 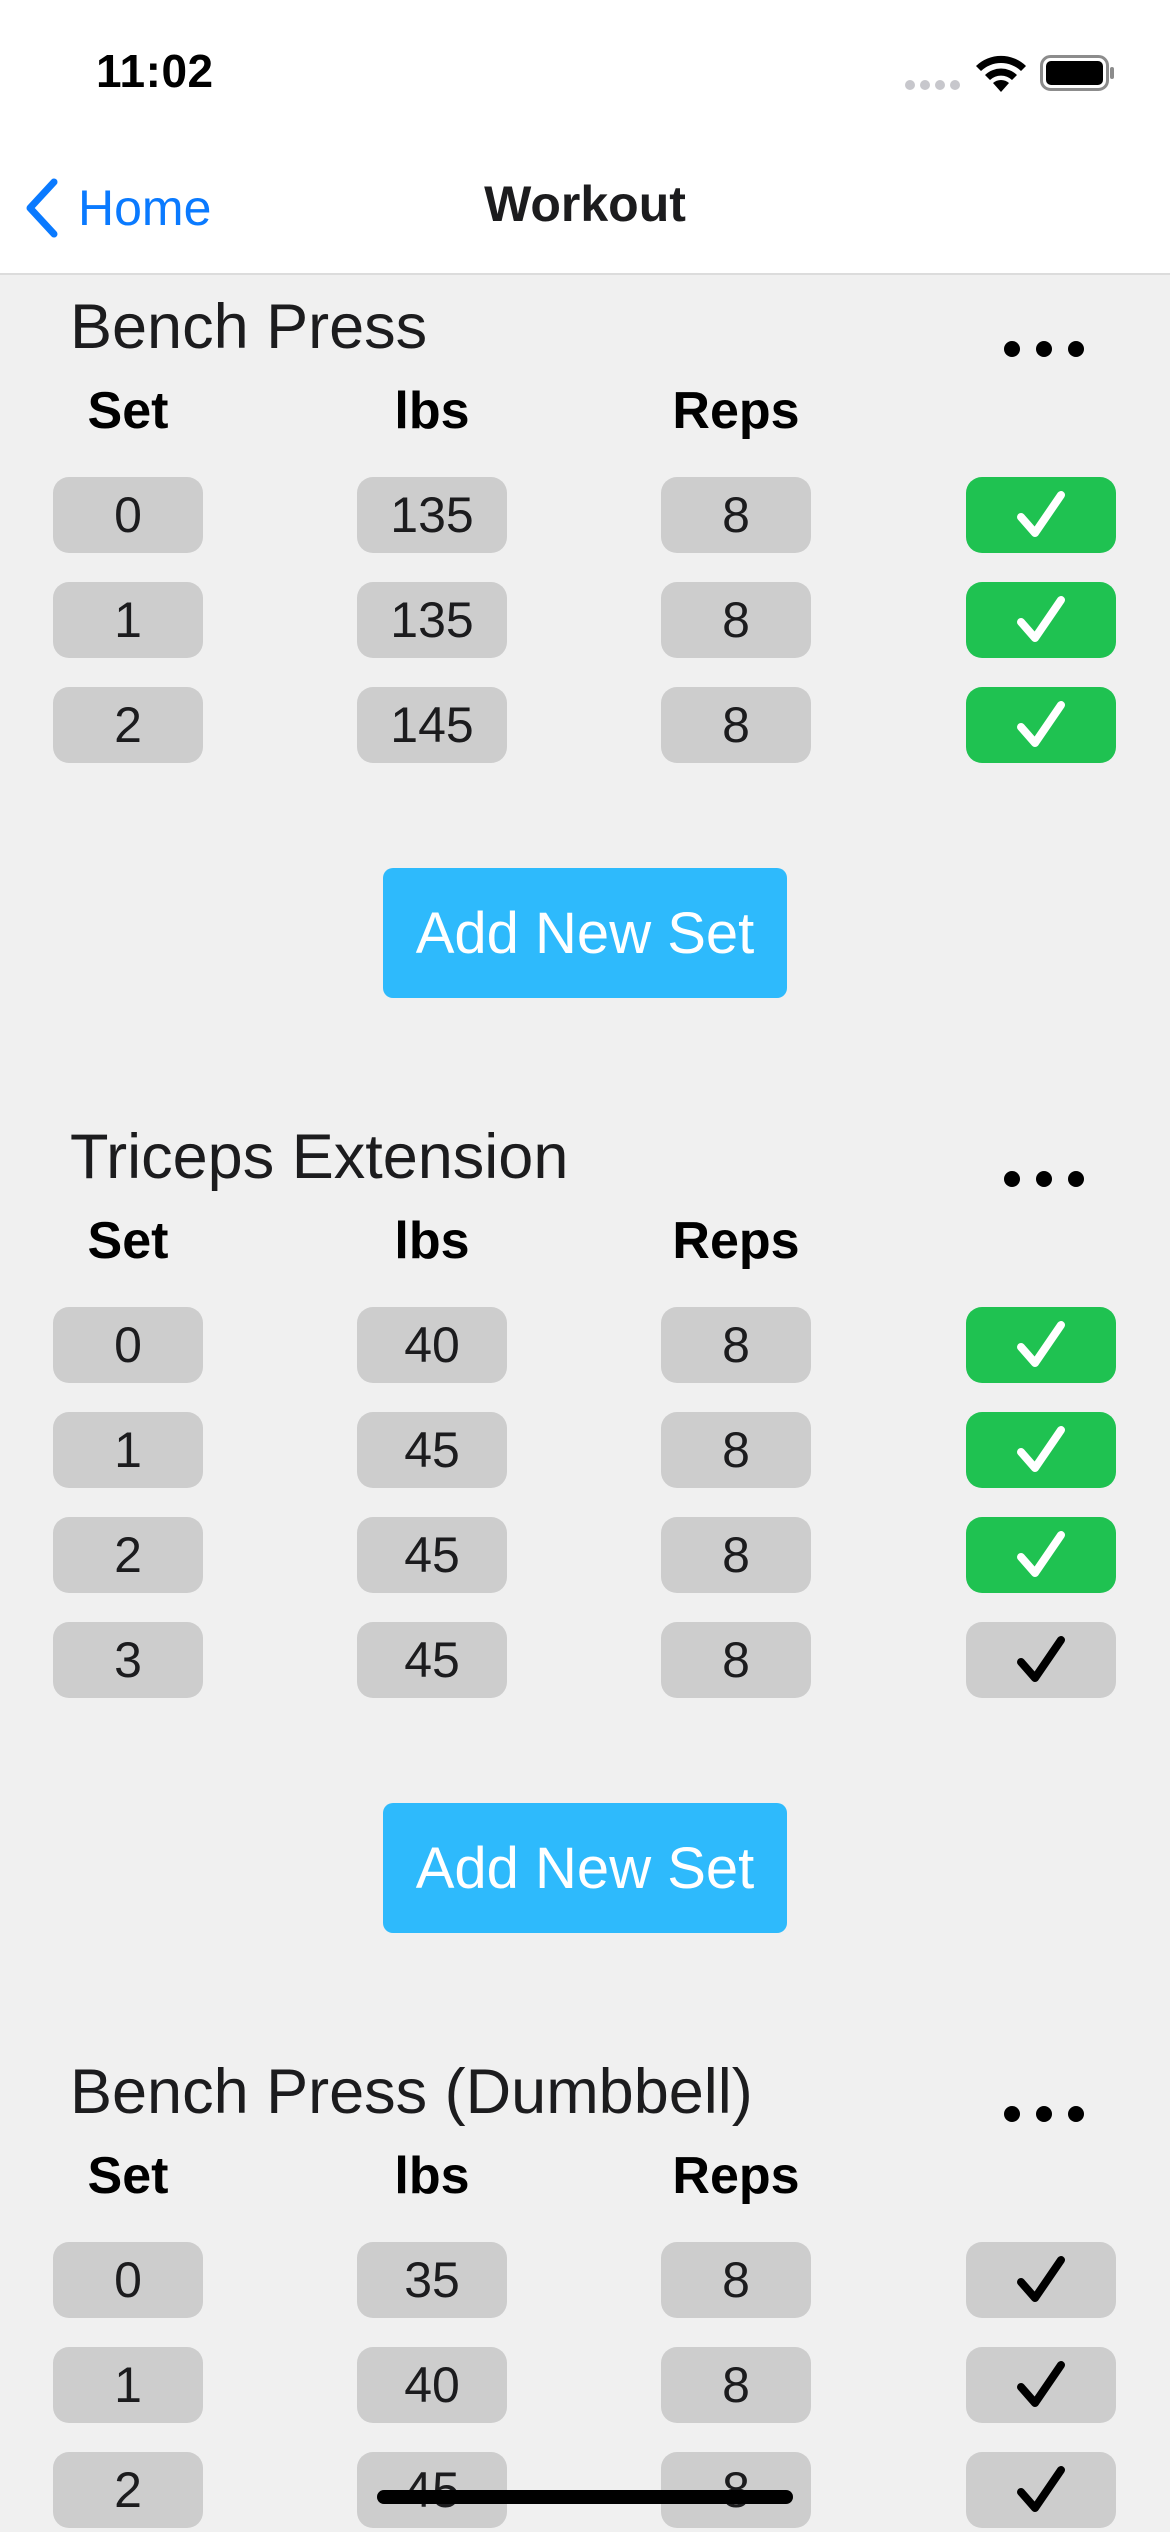 What do you see at coordinates (411, 2092) in the screenshot?
I see `exercise-name: Bench Press (Dumbbell)` at bounding box center [411, 2092].